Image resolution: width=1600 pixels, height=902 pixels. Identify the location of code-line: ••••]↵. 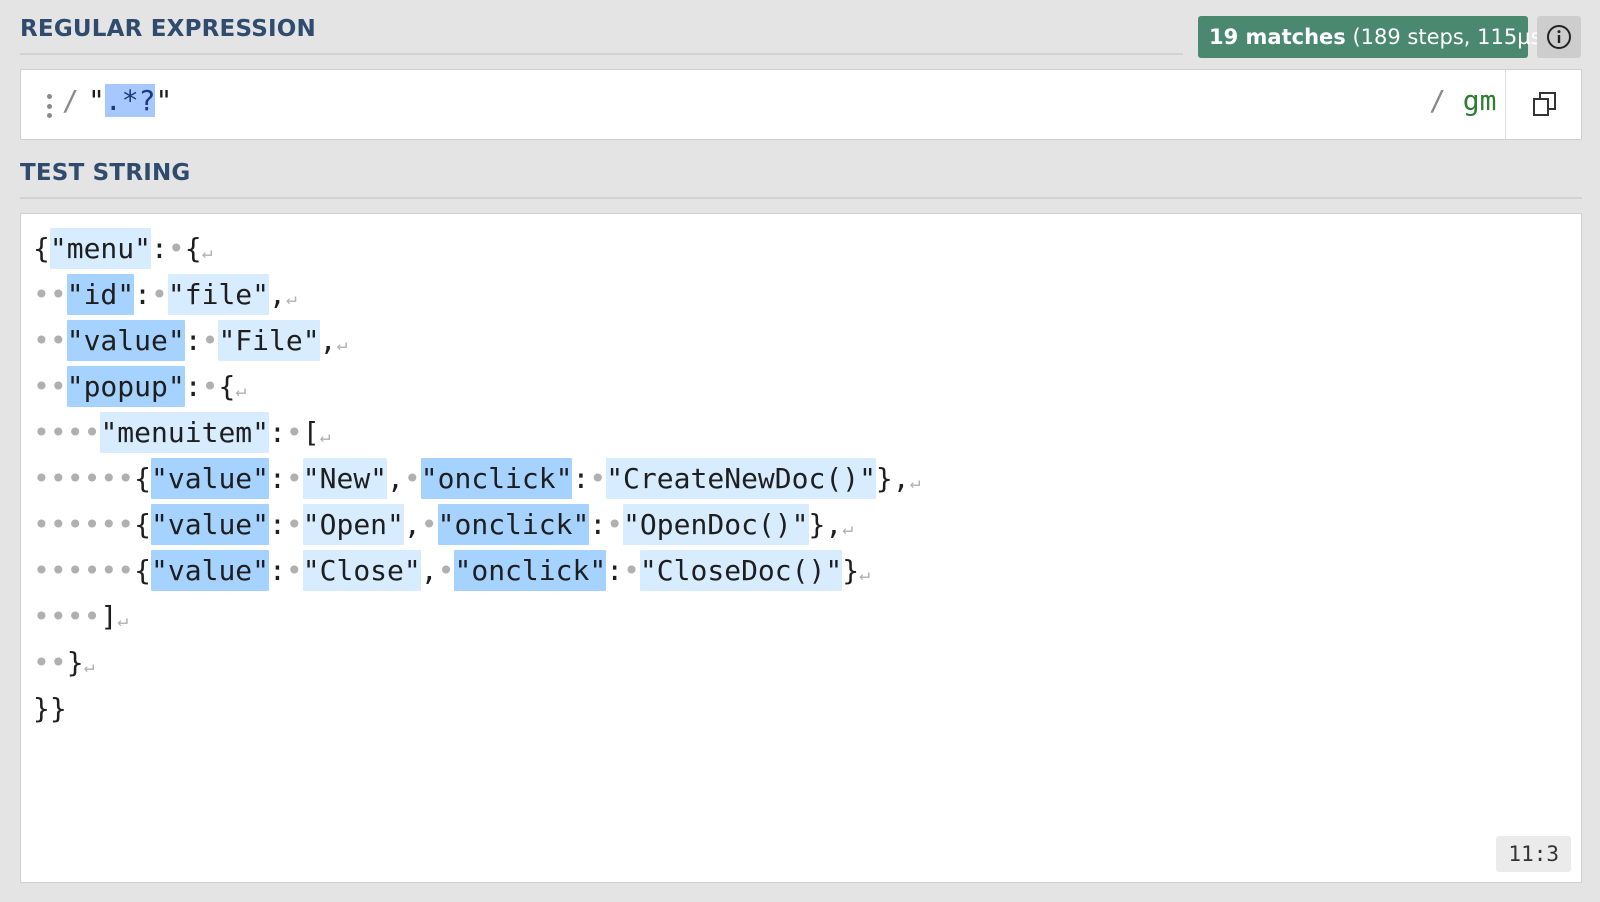
(476, 617).